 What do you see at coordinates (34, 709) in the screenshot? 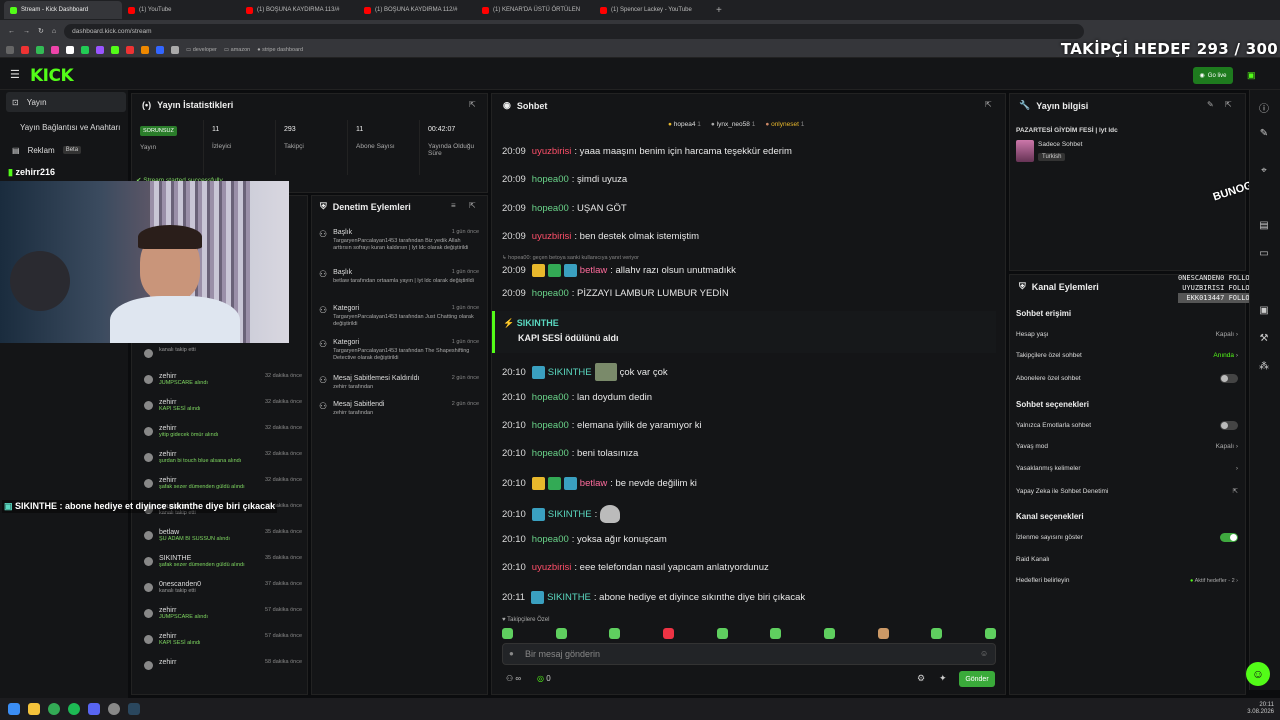
I see `explorer-icon` at bounding box center [34, 709].